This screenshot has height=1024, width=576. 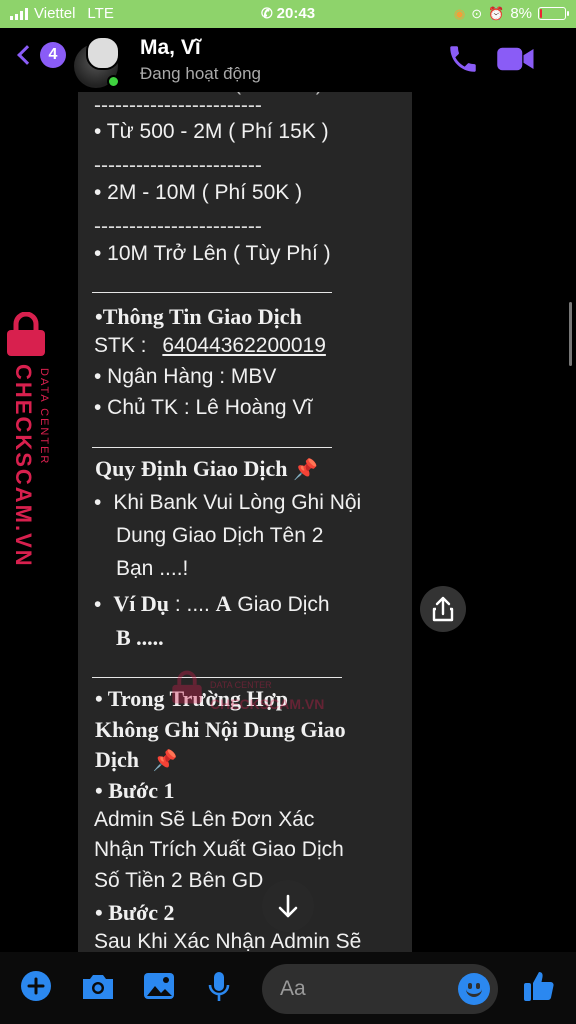 I want to click on back-button: 4, so click(x=40, y=55).